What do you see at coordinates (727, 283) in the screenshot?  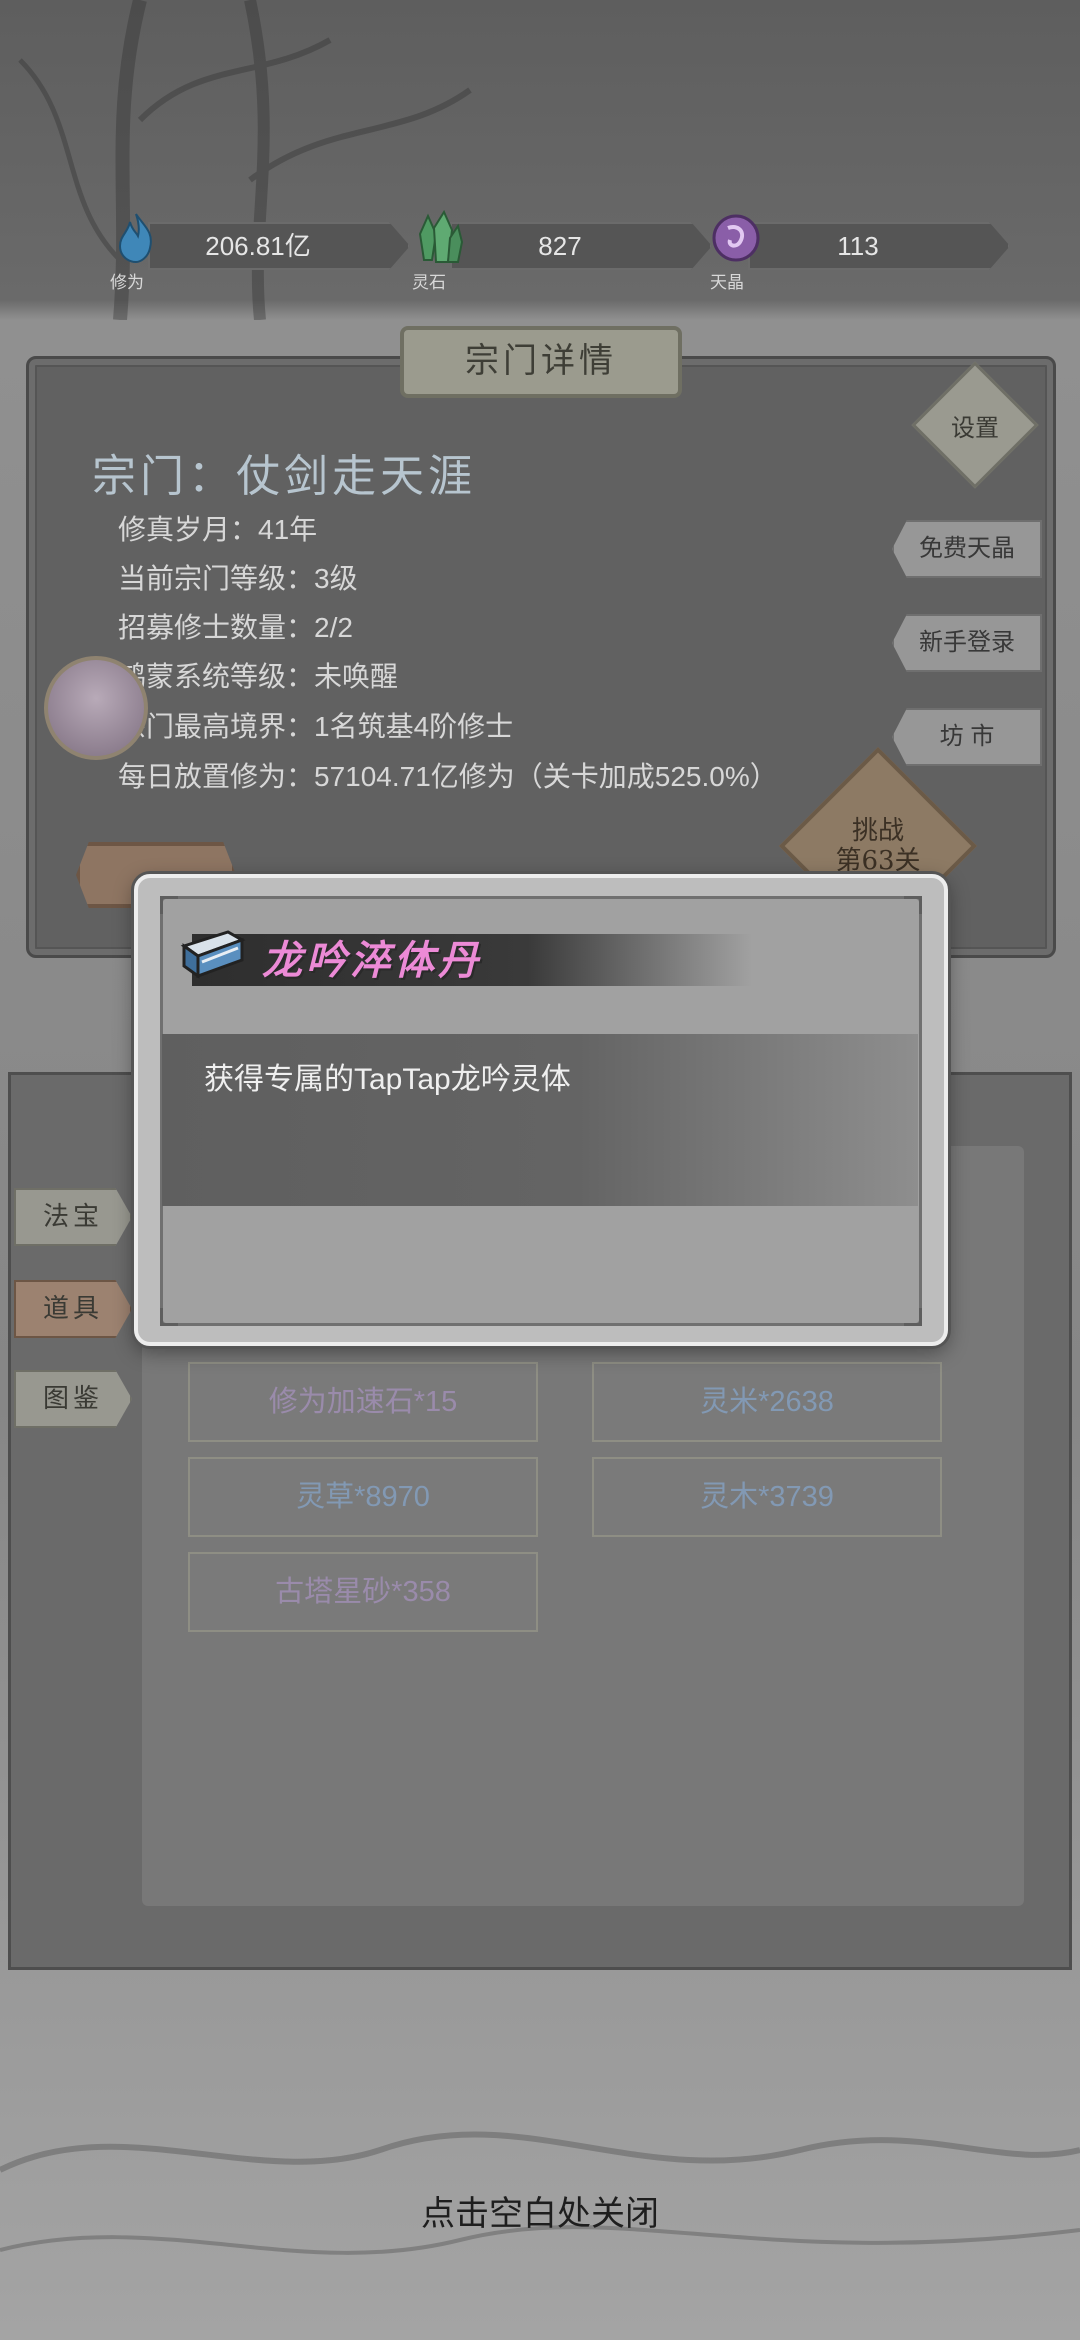 I see `currency-label: 天晶` at bounding box center [727, 283].